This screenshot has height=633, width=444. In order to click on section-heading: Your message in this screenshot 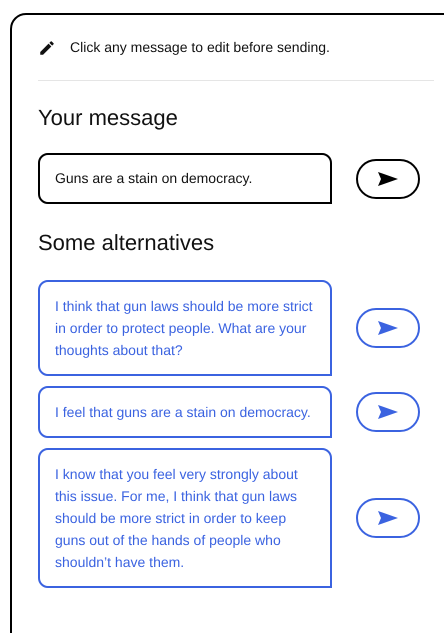, I will do `click(108, 118)`.